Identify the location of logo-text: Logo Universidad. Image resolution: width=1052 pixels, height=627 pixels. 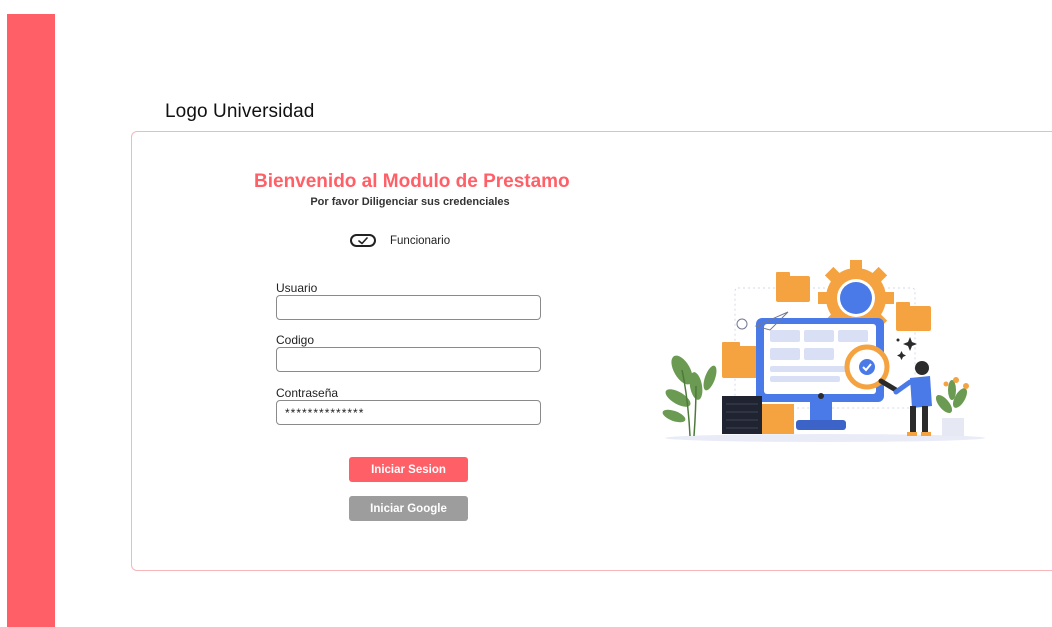
(240, 111).